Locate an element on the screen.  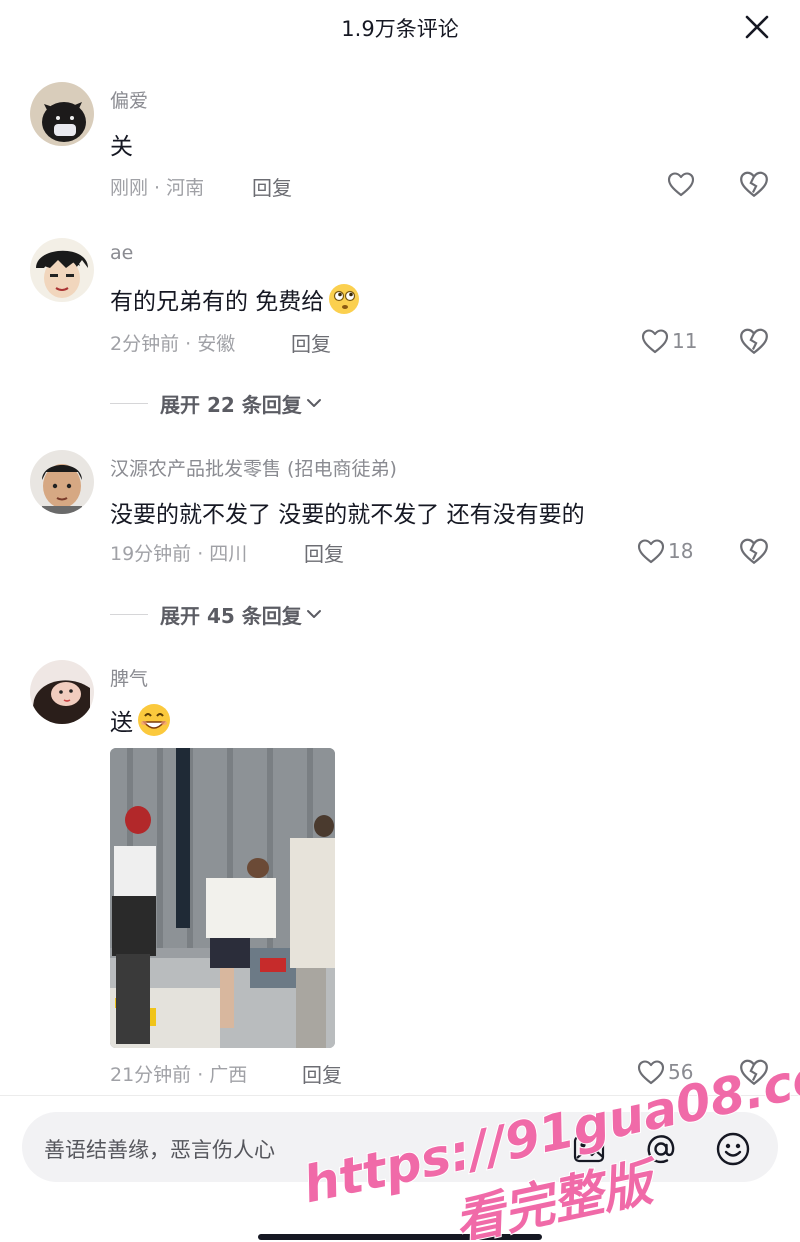
comment-username: 脾气 is located at coordinates (129, 677).